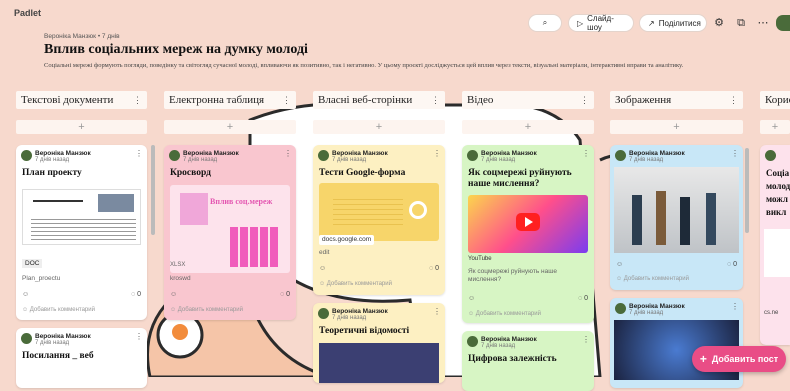 Image resolution: width=790 pixels, height=391 pixels. What do you see at coordinates (528, 224) in the screenshot?
I see `video-thumbnail` at bounding box center [528, 224].